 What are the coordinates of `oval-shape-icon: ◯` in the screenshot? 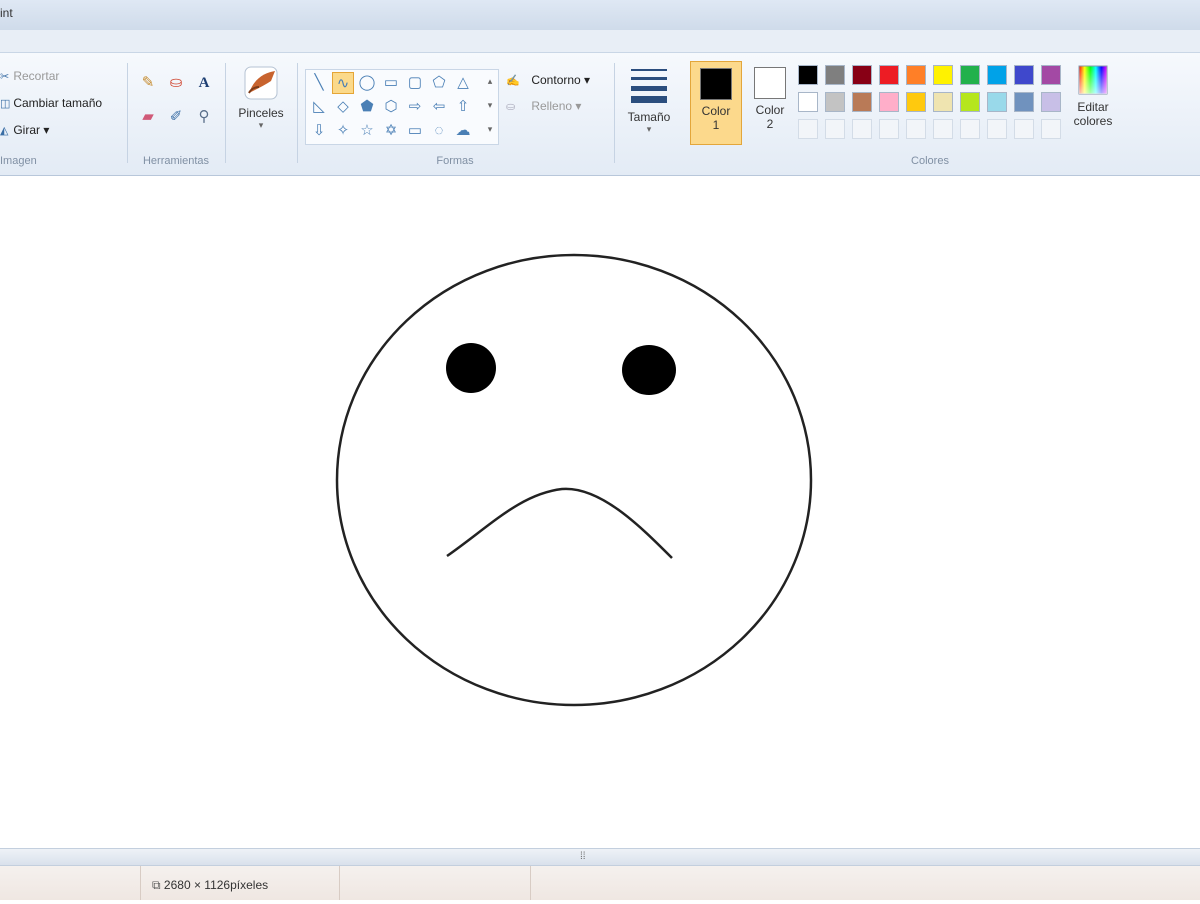 It's located at (367, 83).